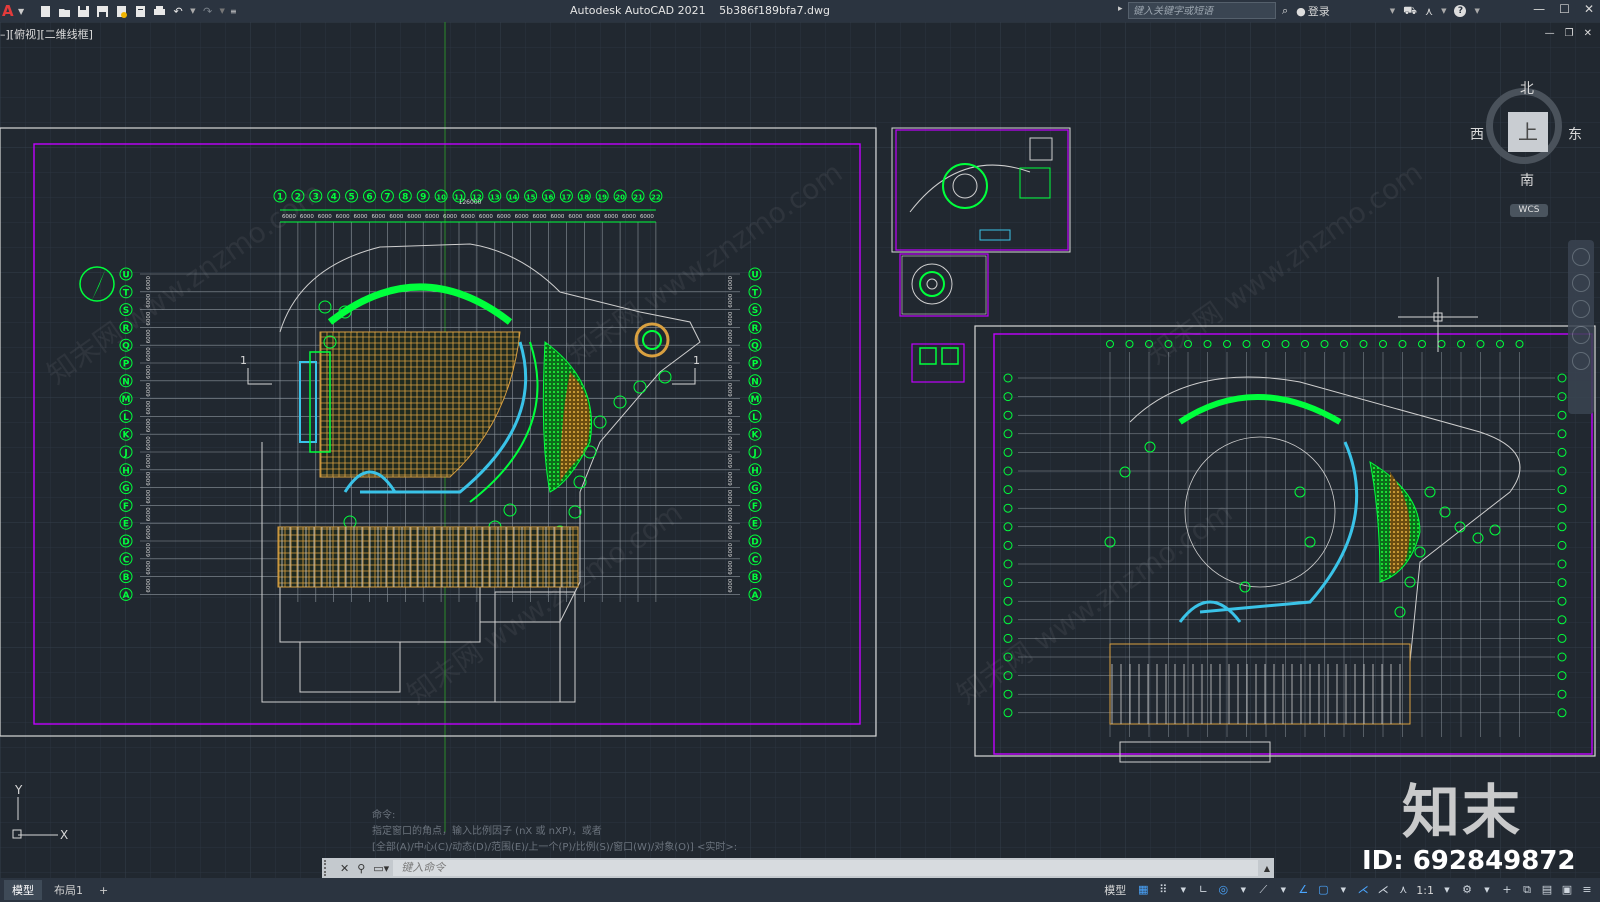  I want to click on viewcube: 上 北 南 西 东 WCS, so click(1526, 149).